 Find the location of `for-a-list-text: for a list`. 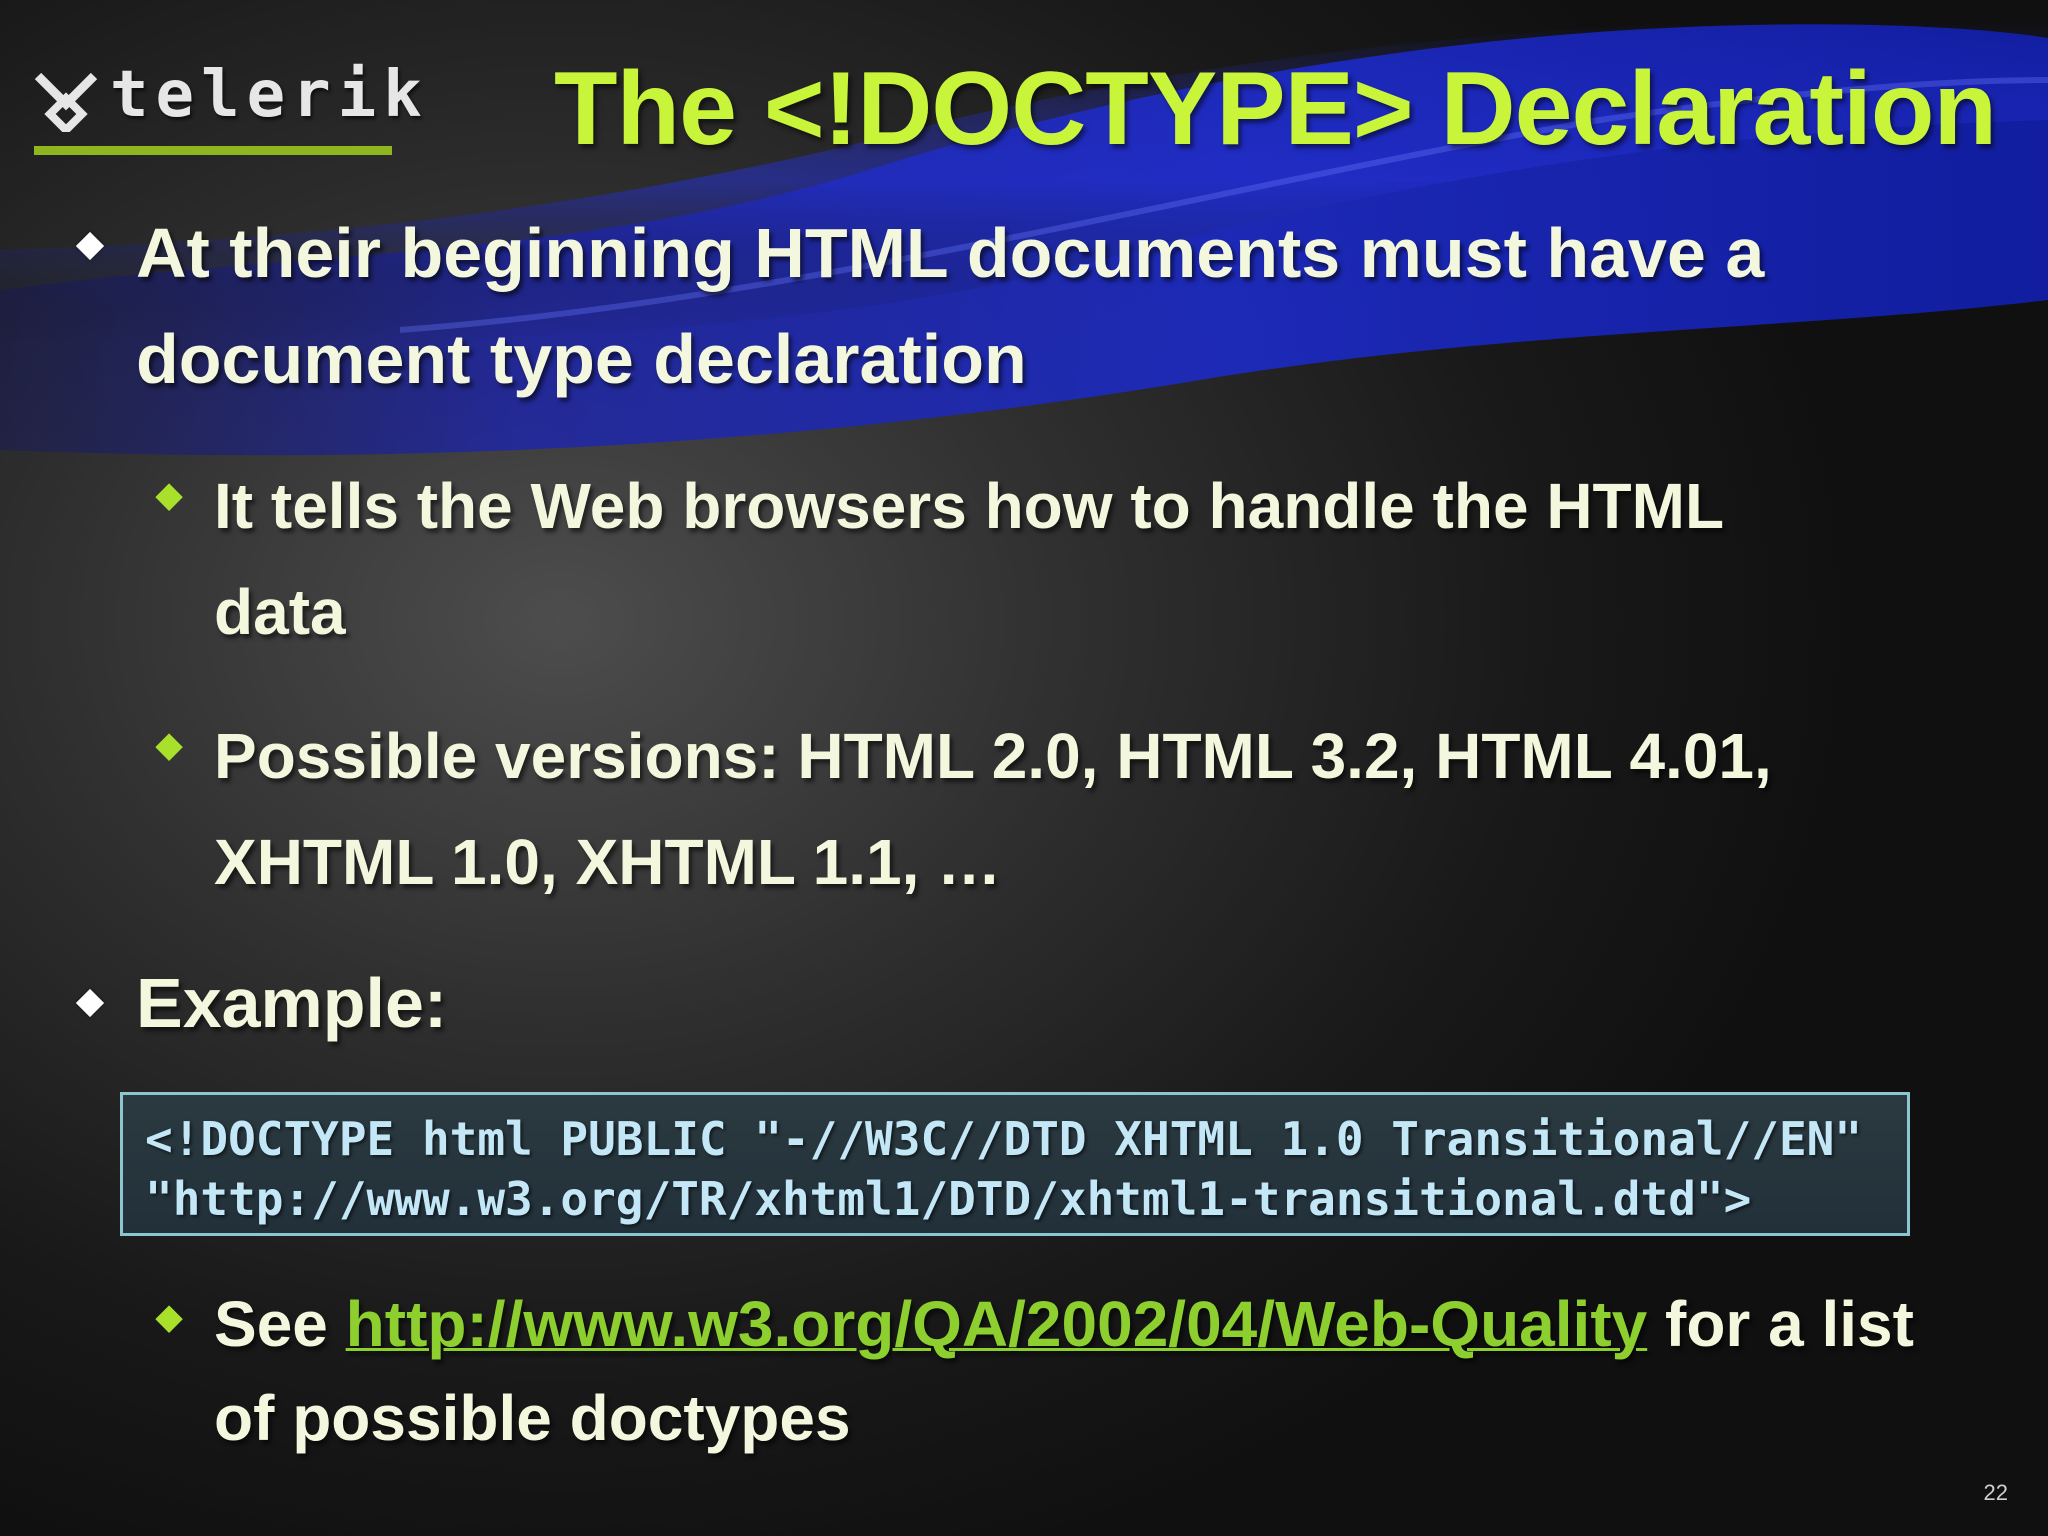

for-a-list-text: for a list is located at coordinates (1780, 1324).